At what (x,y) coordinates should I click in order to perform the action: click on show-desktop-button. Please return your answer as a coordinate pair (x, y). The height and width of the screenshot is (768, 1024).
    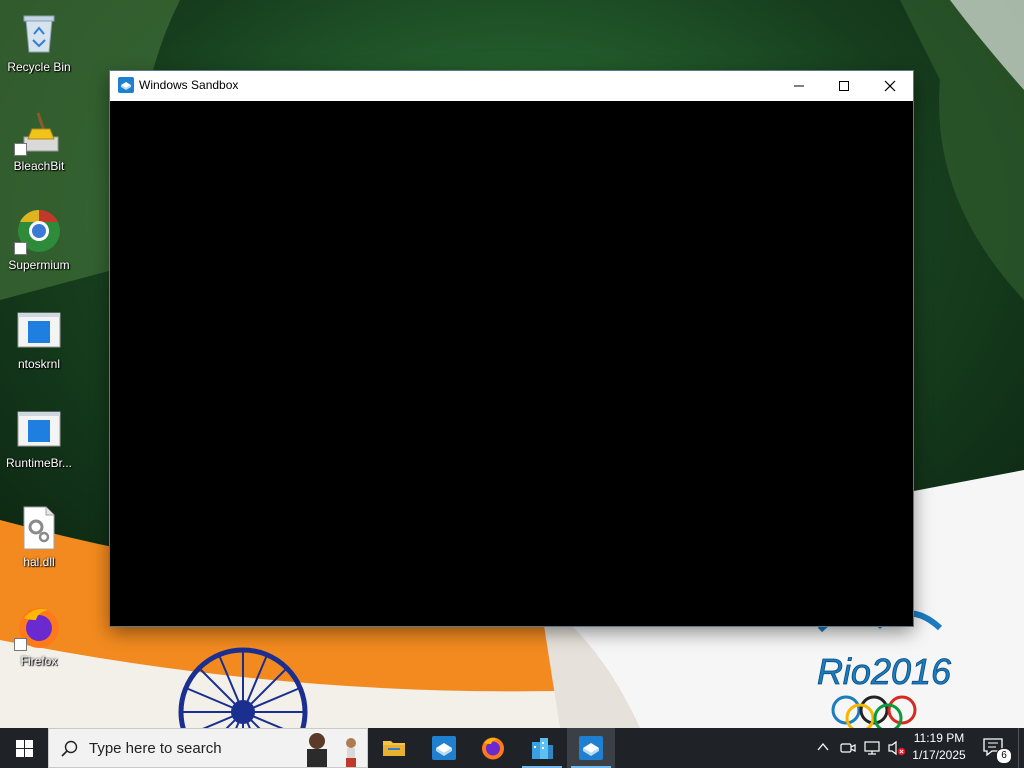
    Looking at the image, I should click on (1021, 748).